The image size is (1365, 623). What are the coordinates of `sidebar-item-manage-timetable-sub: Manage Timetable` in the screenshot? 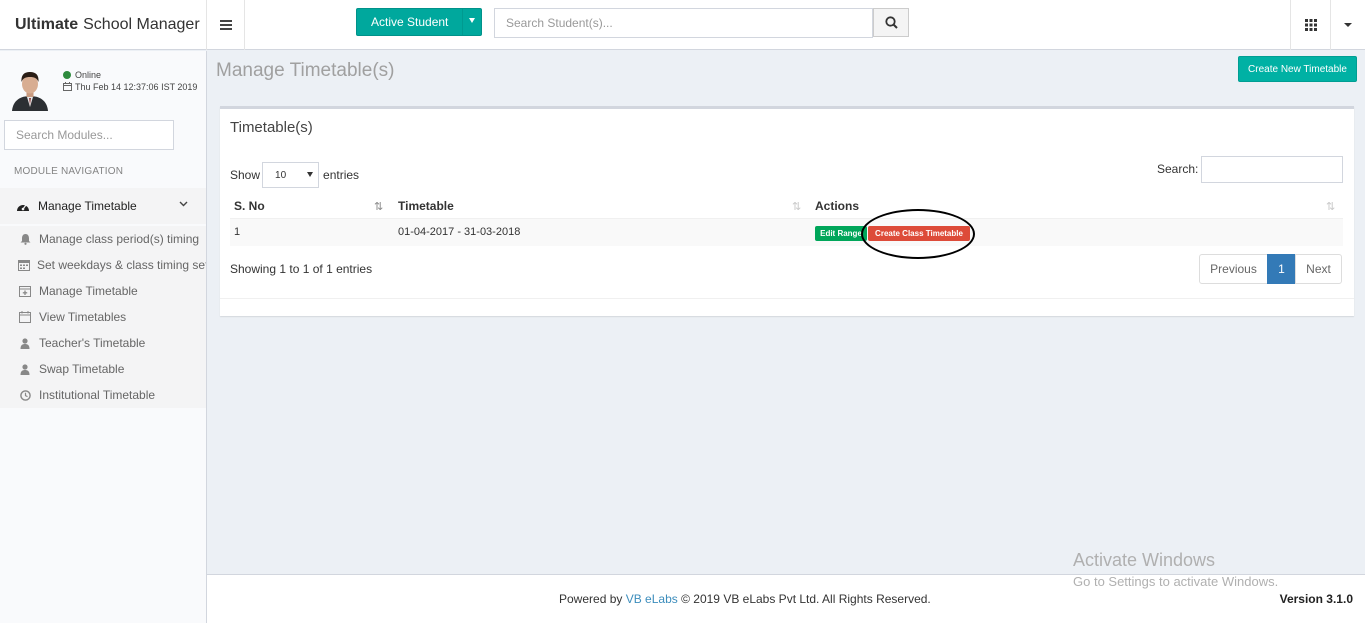 It's located at (103, 291).